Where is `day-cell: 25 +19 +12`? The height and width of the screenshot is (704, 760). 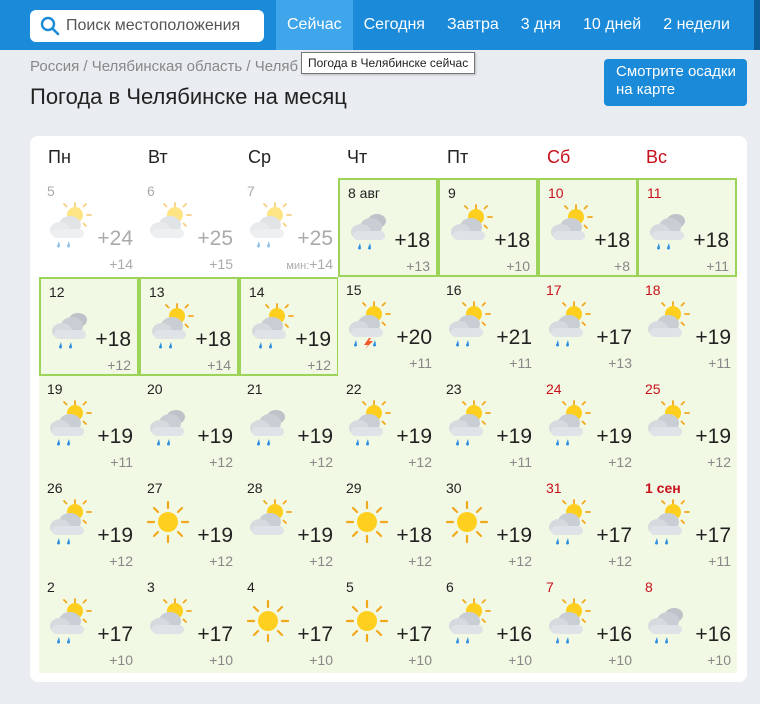
day-cell: 25 +19 +12 is located at coordinates (687, 425).